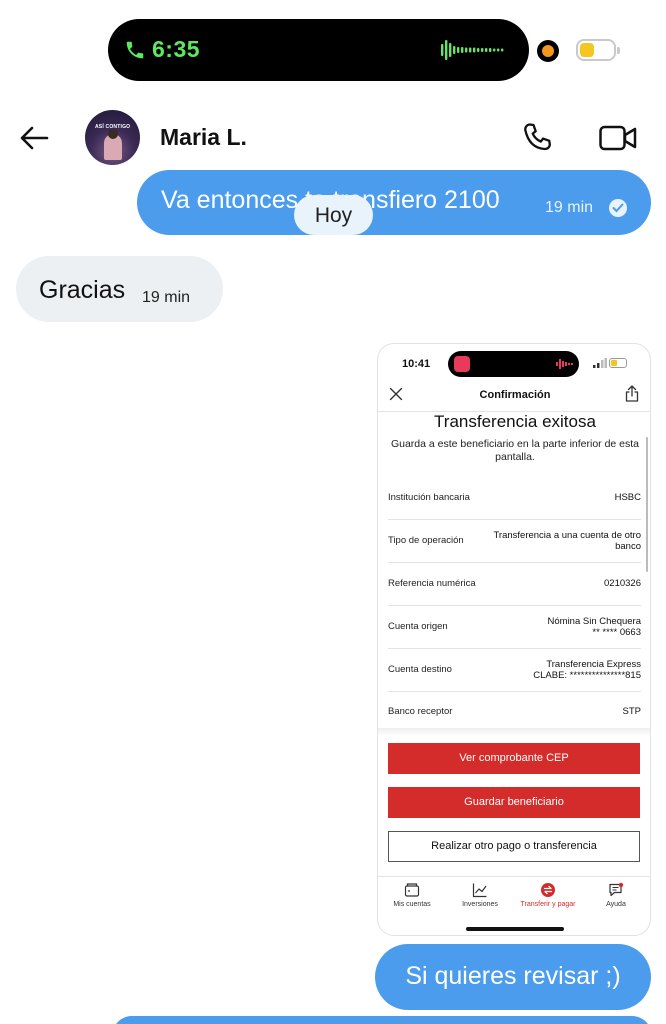 This screenshot has width=666, height=1024. What do you see at coordinates (618, 138) in the screenshot?
I see `video-call-icon` at bounding box center [618, 138].